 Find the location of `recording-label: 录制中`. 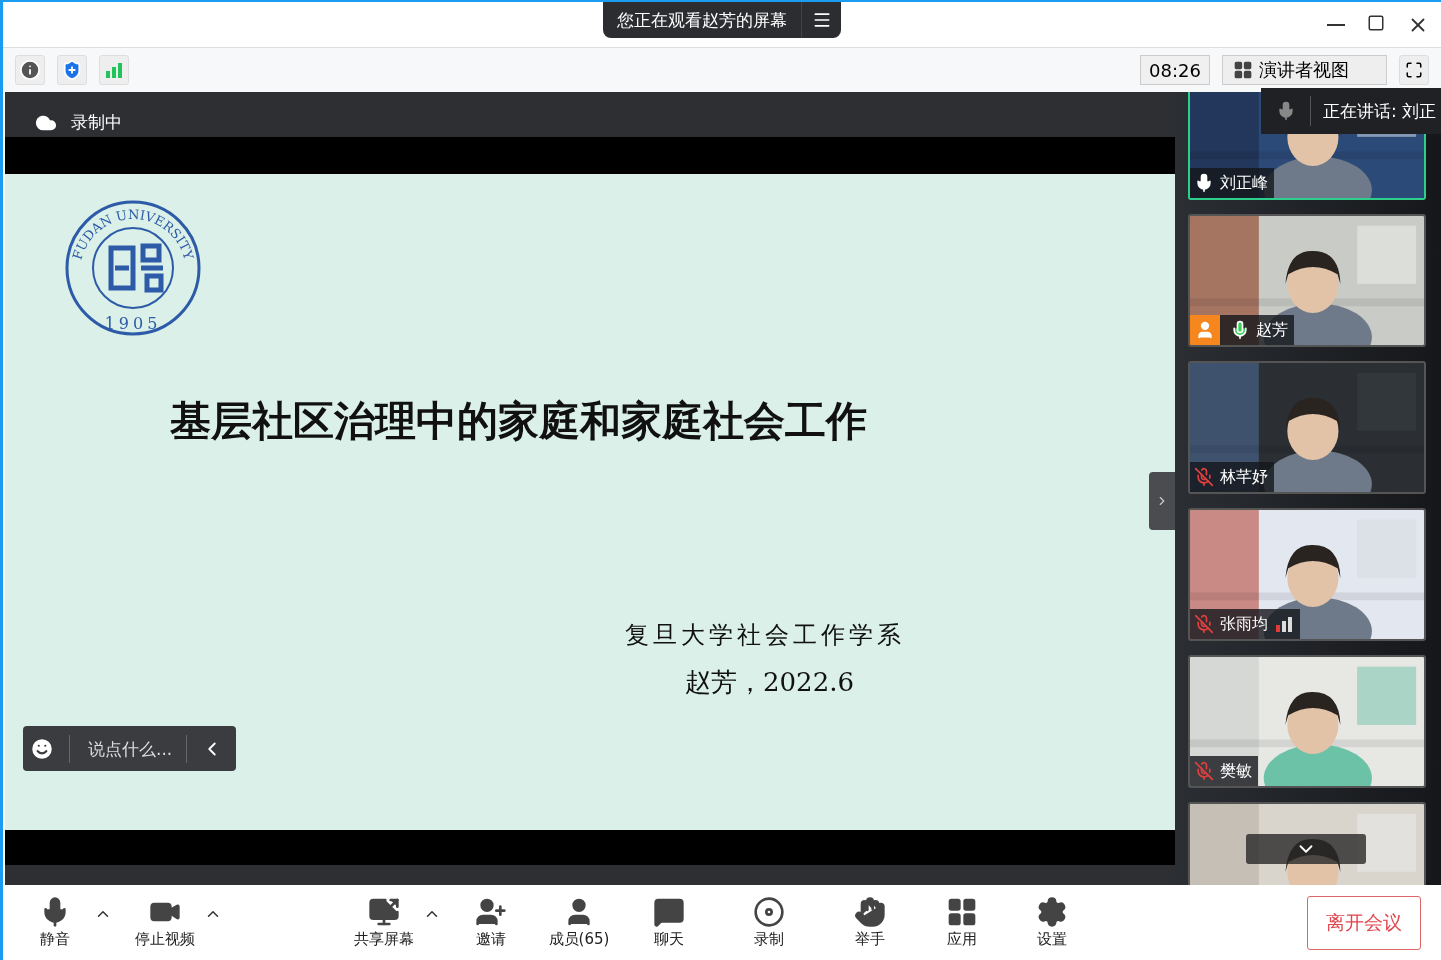

recording-label: 录制中 is located at coordinates (96, 122).